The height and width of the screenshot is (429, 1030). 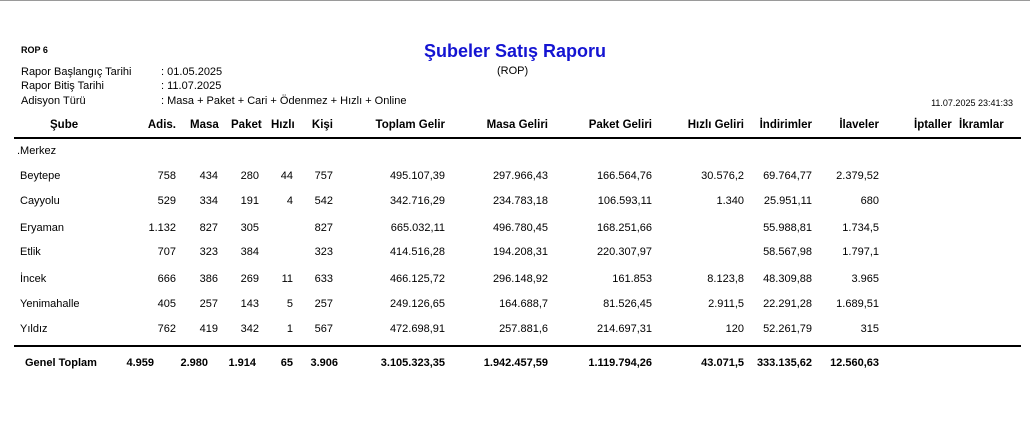 What do you see at coordinates (40, 201) in the screenshot?
I see `branch-name: Cayyolu` at bounding box center [40, 201].